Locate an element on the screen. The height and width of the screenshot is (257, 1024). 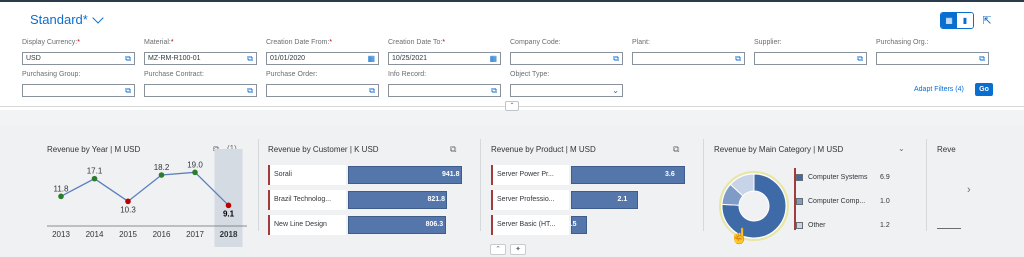
legend-value: 1.0 is located at coordinates (885, 201).